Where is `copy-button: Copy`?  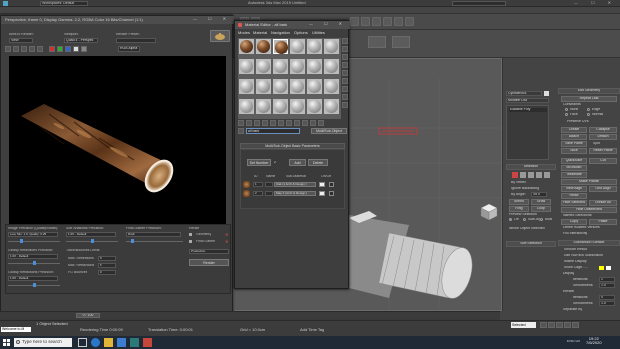
copy-button: Copy is located at coordinates (574, 222).